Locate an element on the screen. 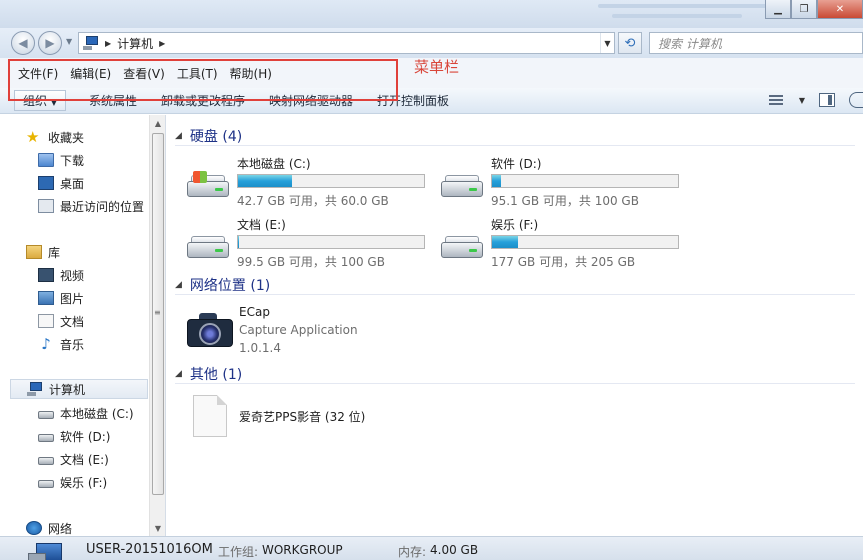  menu-edit: 编辑(E) is located at coordinates (92, 73).